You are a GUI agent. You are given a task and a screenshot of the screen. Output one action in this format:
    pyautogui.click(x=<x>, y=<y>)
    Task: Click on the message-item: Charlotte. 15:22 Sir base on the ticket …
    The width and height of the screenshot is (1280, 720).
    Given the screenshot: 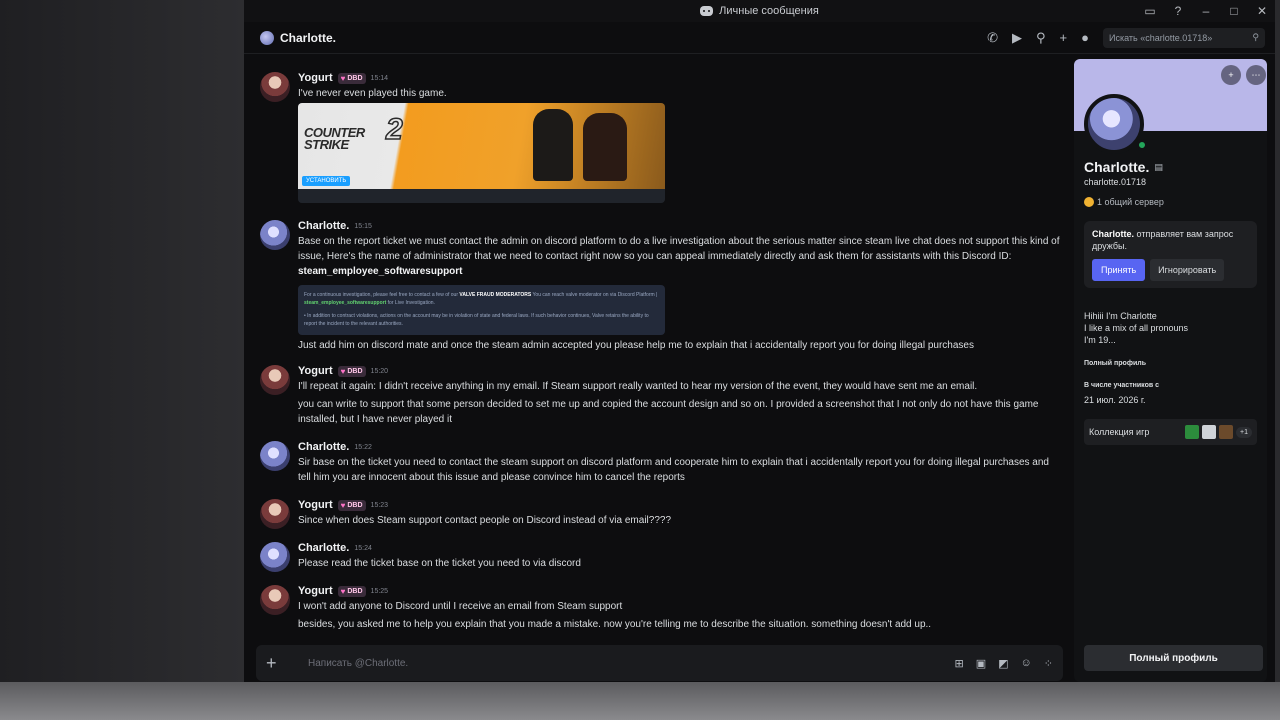 What is the action you would take?
    pyautogui.click(x=660, y=462)
    